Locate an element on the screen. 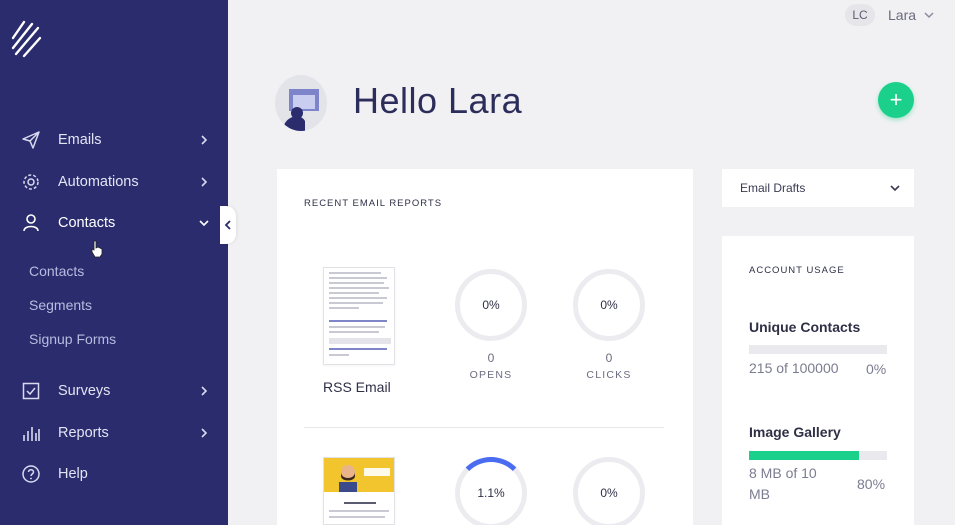 This screenshot has height=525, width=955. person-icon is located at coordinates (31, 223).